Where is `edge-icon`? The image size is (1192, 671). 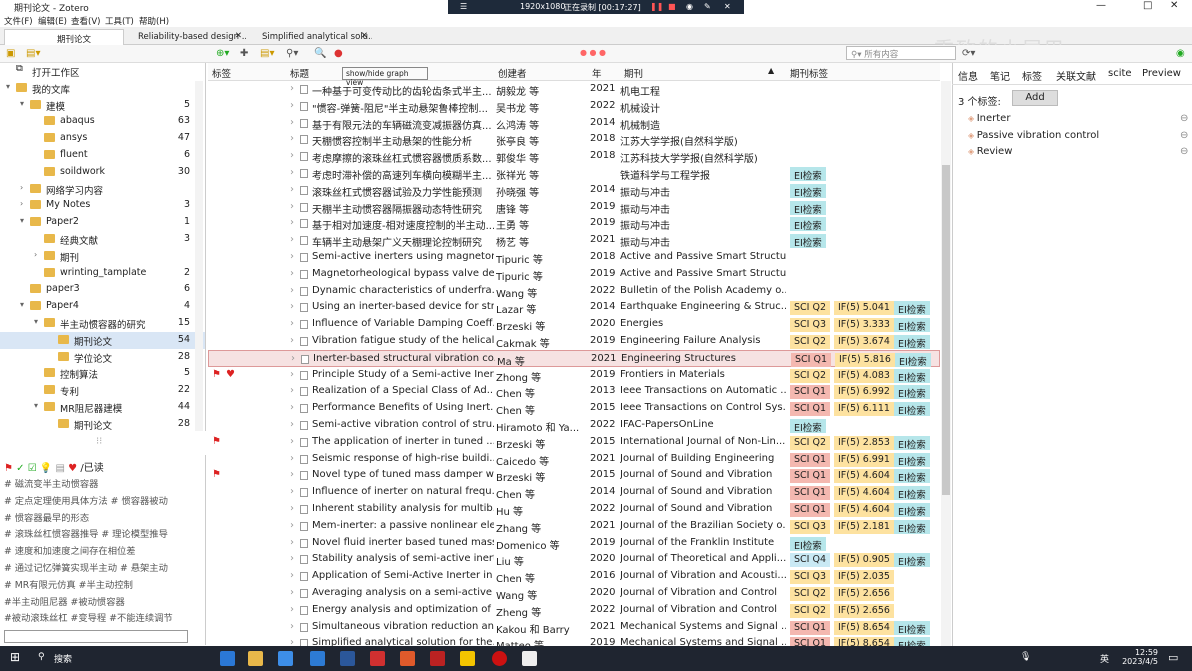
edge-icon is located at coordinates (227, 658).